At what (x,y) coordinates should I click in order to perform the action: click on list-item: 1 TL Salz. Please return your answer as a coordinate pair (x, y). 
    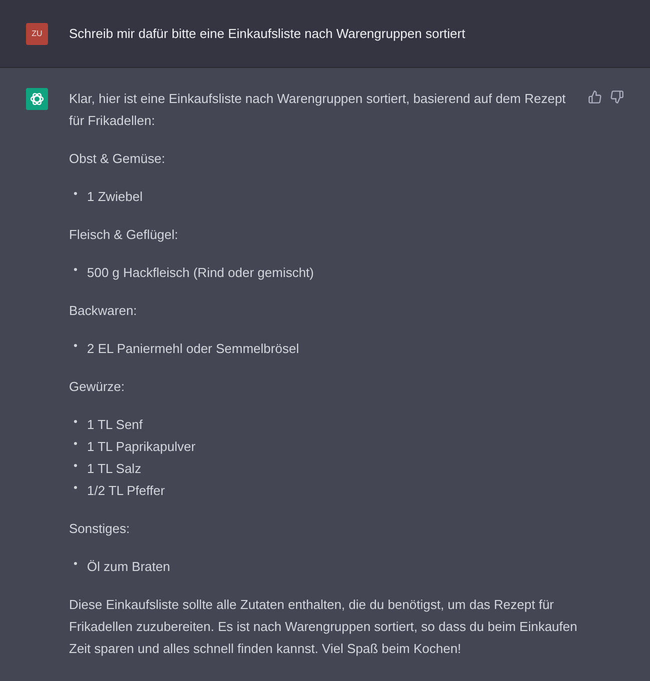
    Looking at the image, I should click on (114, 469).